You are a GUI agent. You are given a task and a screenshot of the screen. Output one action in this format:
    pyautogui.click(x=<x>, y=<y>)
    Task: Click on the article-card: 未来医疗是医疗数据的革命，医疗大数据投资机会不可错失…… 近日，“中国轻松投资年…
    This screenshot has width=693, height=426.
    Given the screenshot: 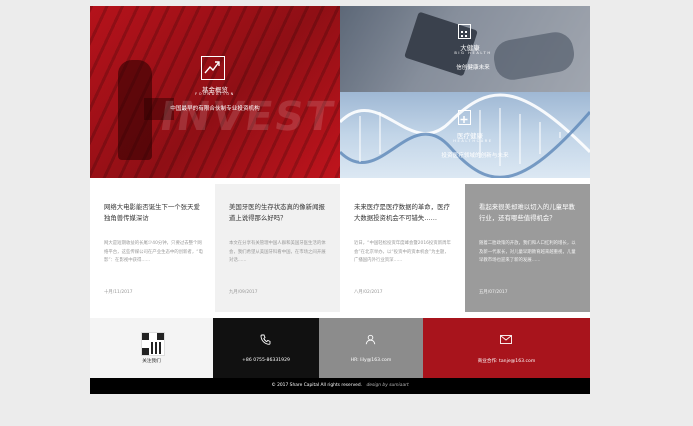 What is the action you would take?
    pyautogui.click(x=402, y=248)
    